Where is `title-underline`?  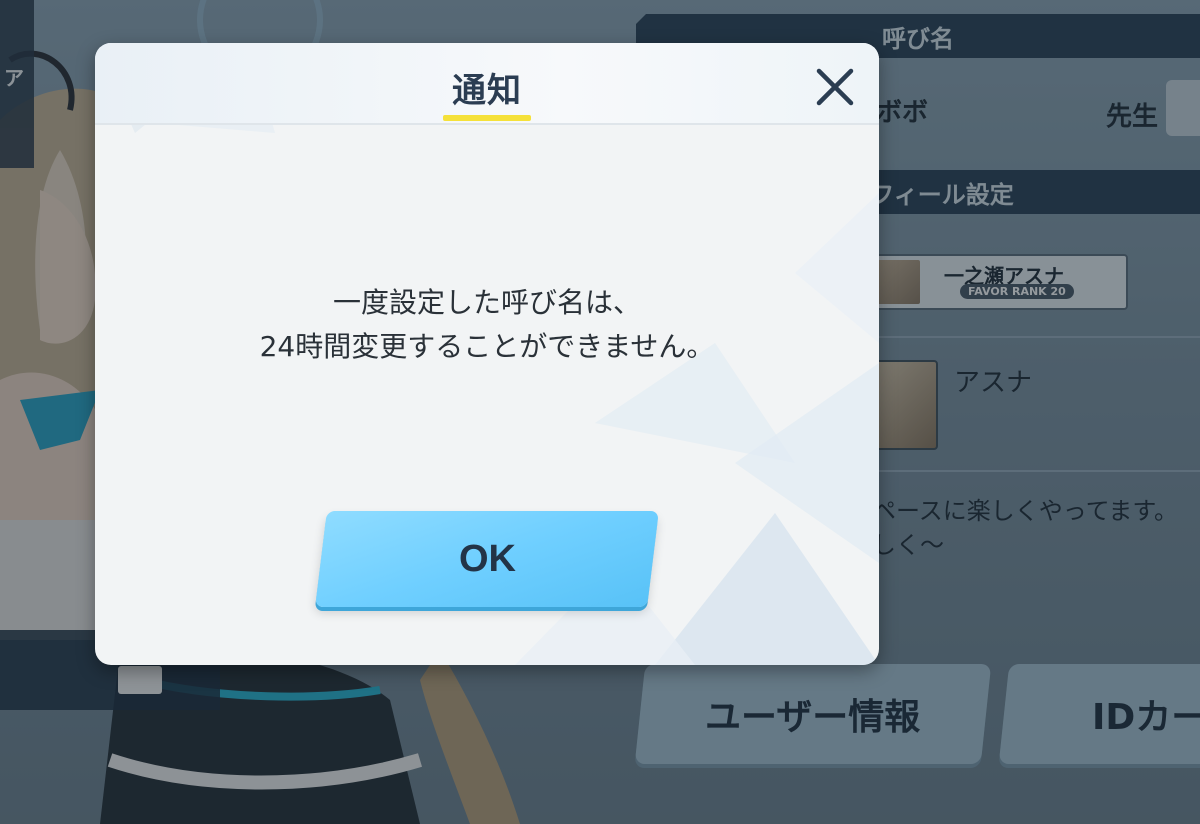
title-underline is located at coordinates (487, 118).